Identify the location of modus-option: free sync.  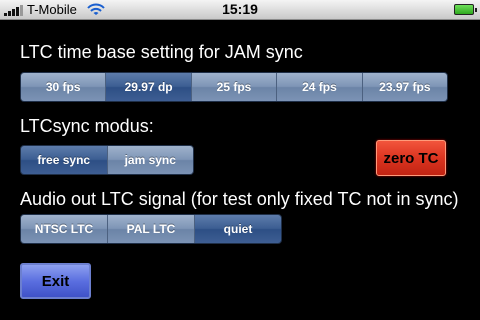
(64, 160).